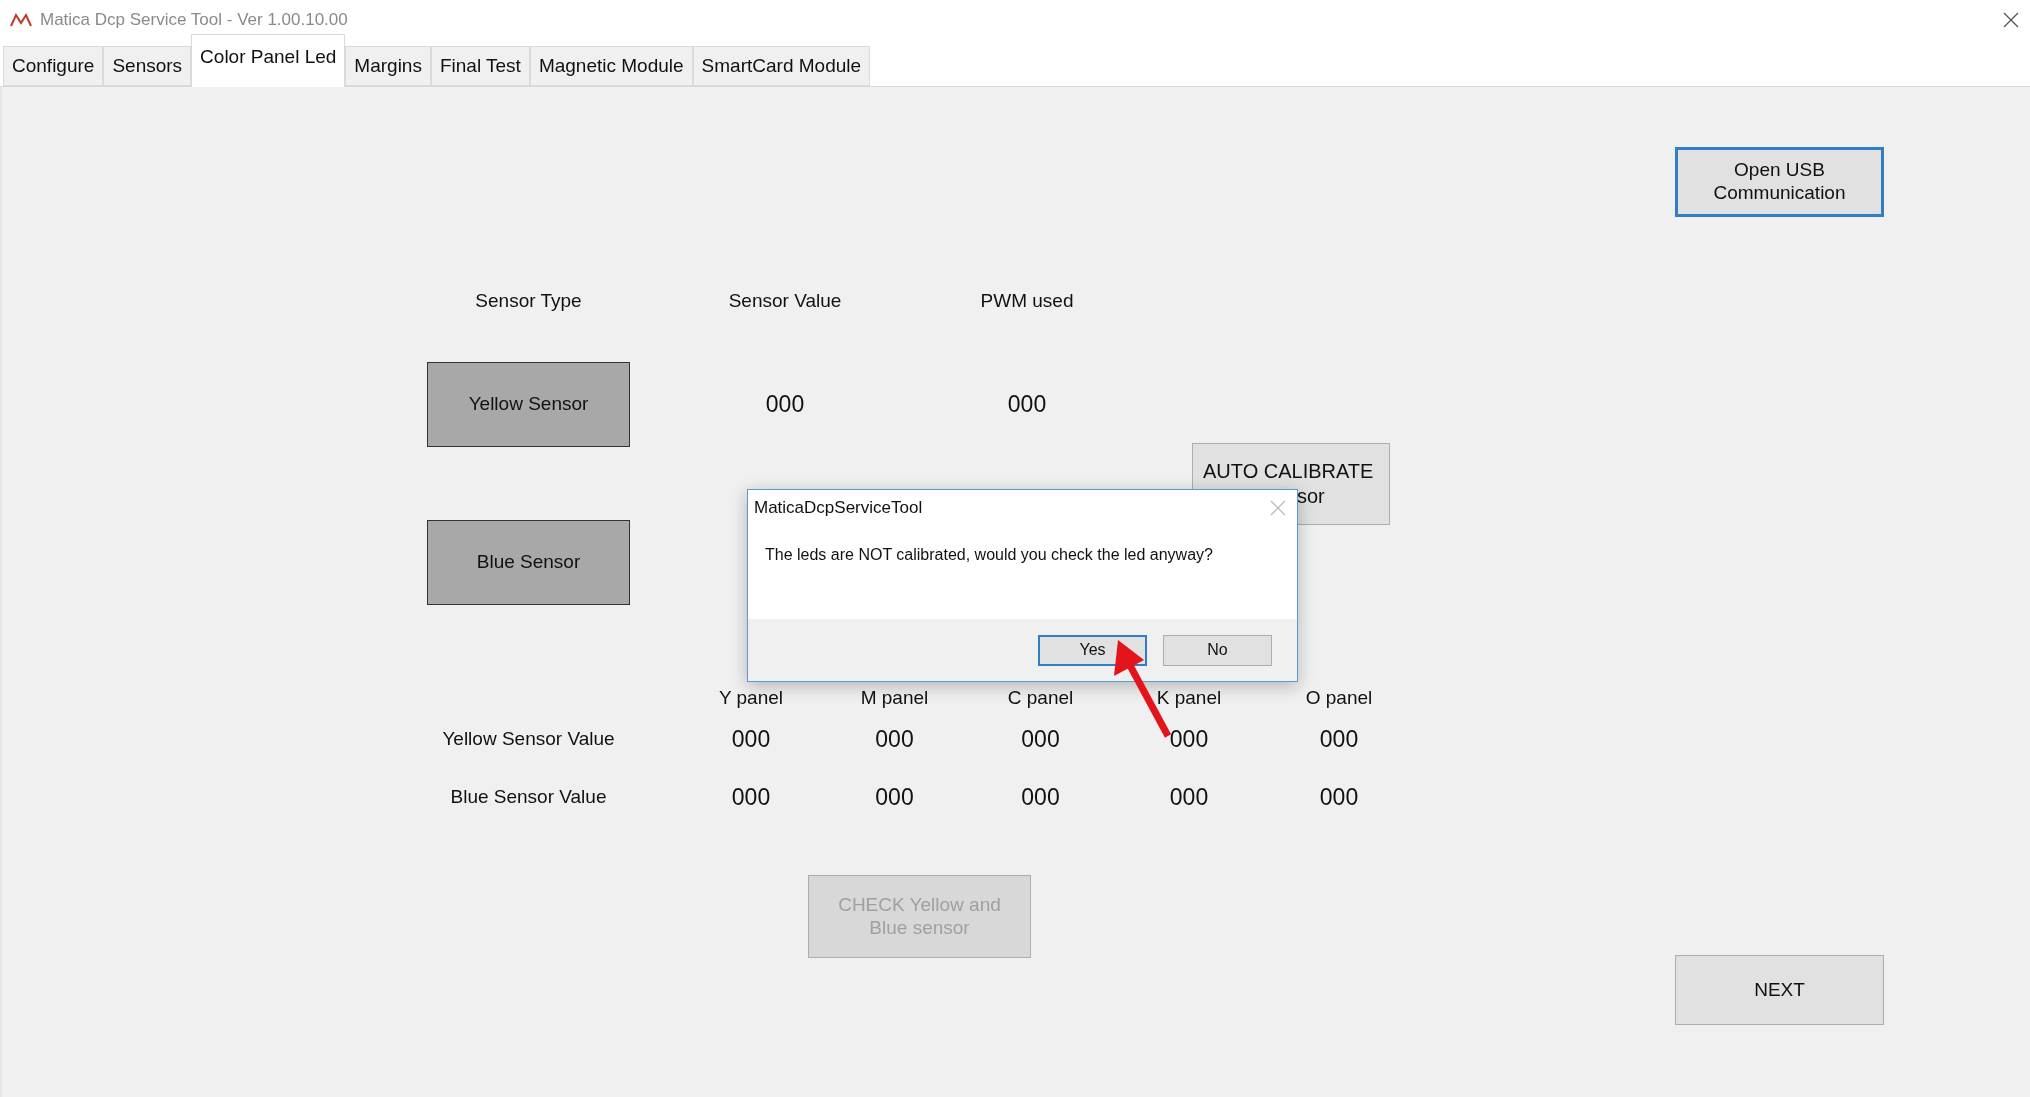  Describe the element at coordinates (611, 66) in the screenshot. I see `tab: Magnetic Module` at that location.